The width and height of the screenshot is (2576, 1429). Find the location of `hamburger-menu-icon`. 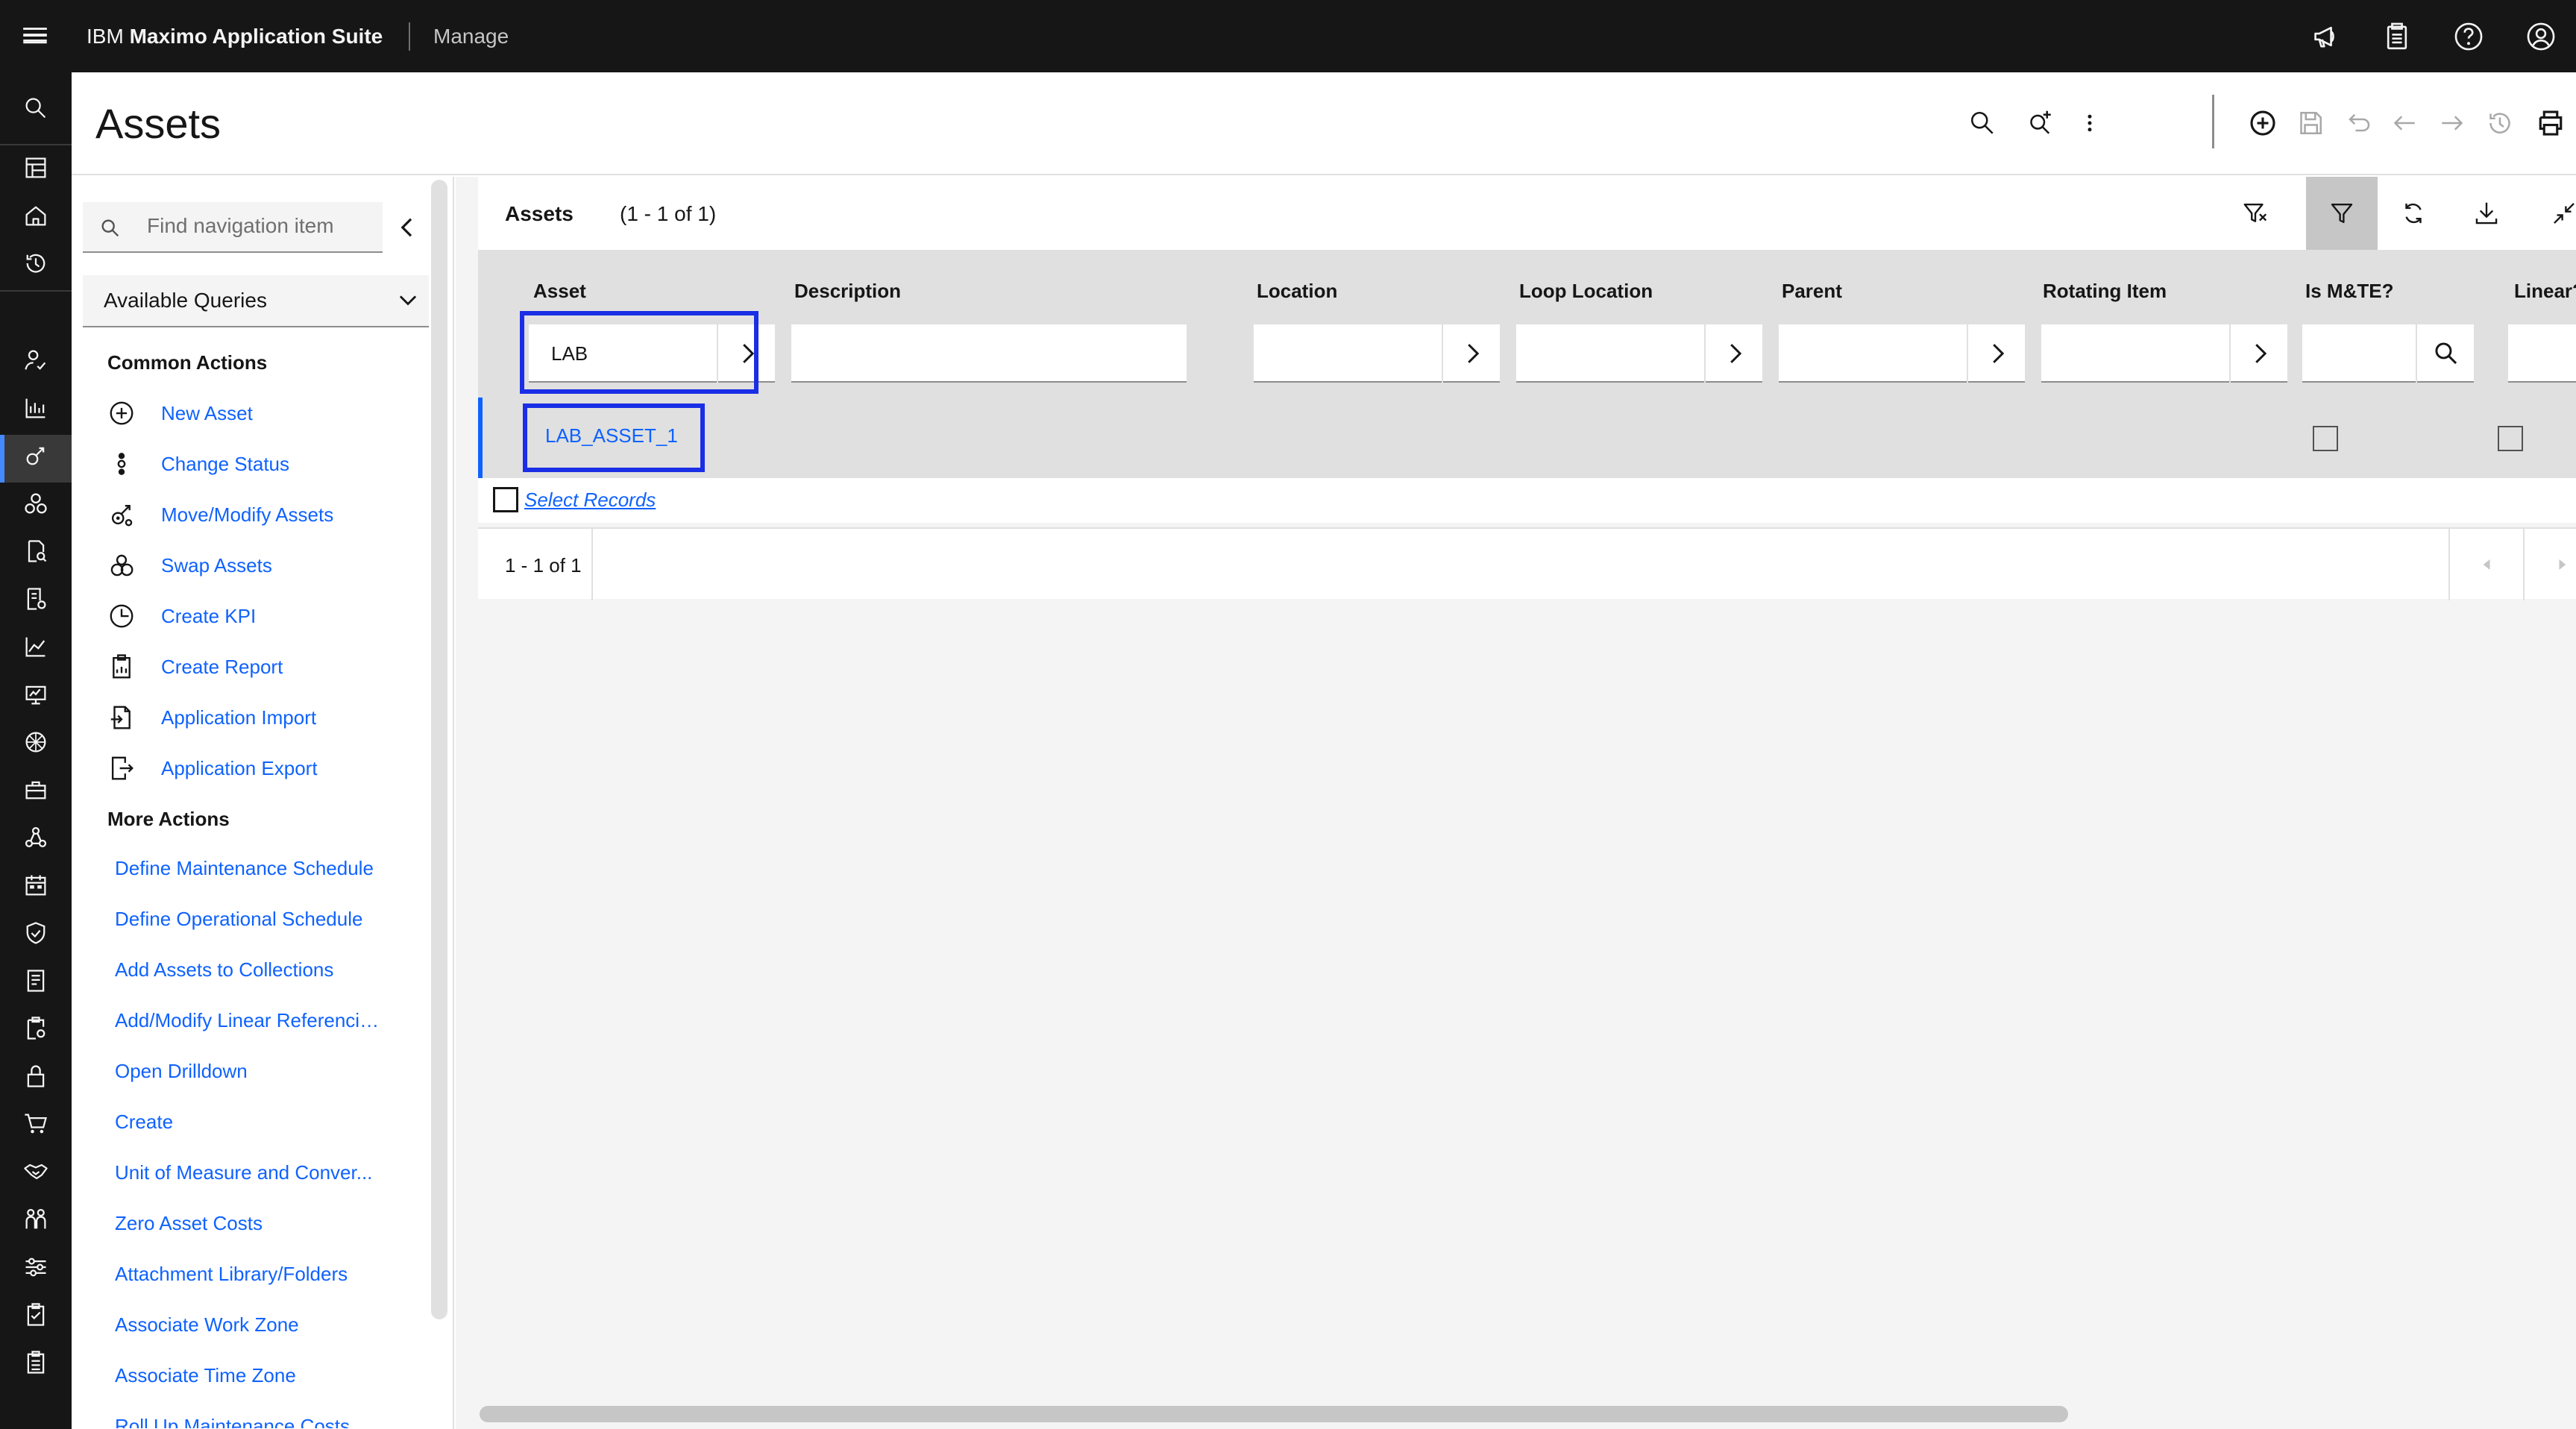

hamburger-menu-icon is located at coordinates (35, 36).